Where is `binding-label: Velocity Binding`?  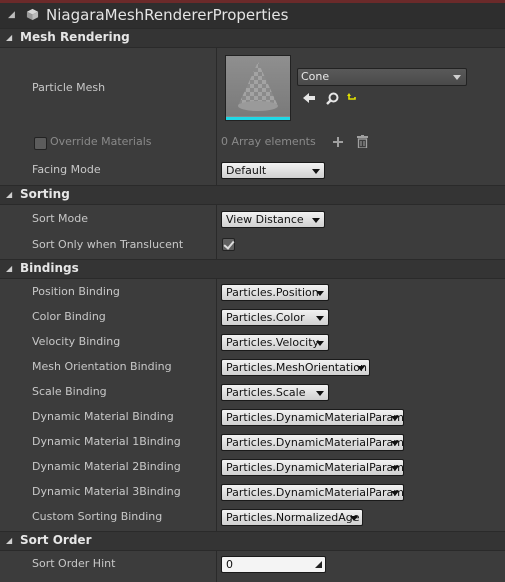
binding-label: Velocity Binding is located at coordinates (76, 341).